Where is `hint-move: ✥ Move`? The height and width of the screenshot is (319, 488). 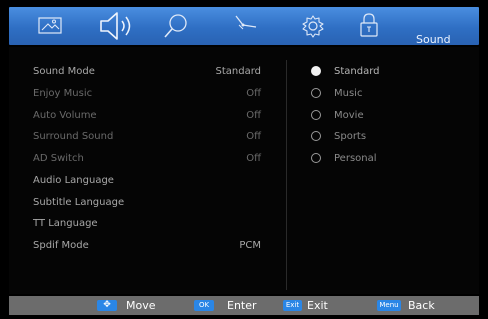 hint-move: ✥ Move is located at coordinates (137, 305).